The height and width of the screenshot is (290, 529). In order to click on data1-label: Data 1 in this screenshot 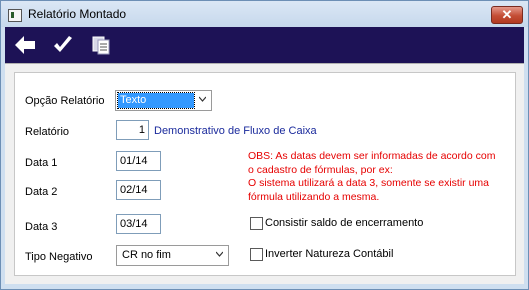, I will do `click(41, 163)`.